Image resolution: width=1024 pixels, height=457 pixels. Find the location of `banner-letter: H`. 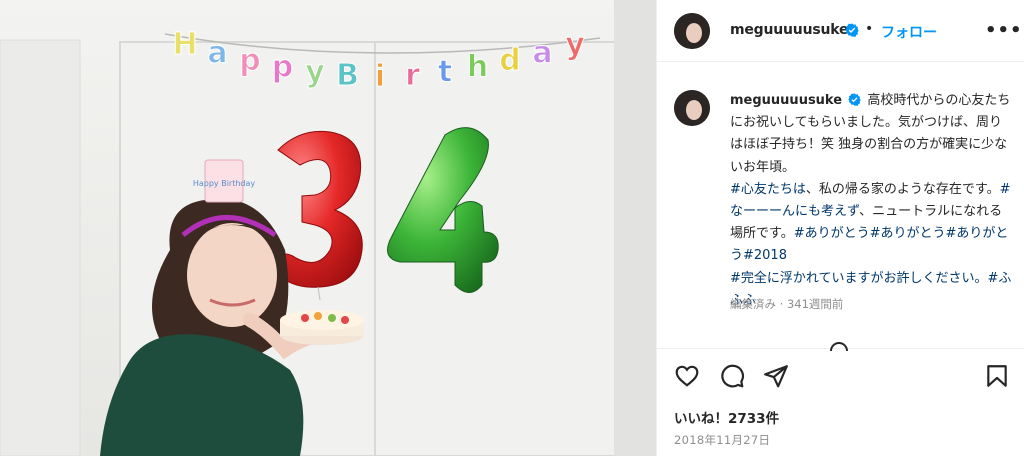

banner-letter: H is located at coordinates (184, 44).